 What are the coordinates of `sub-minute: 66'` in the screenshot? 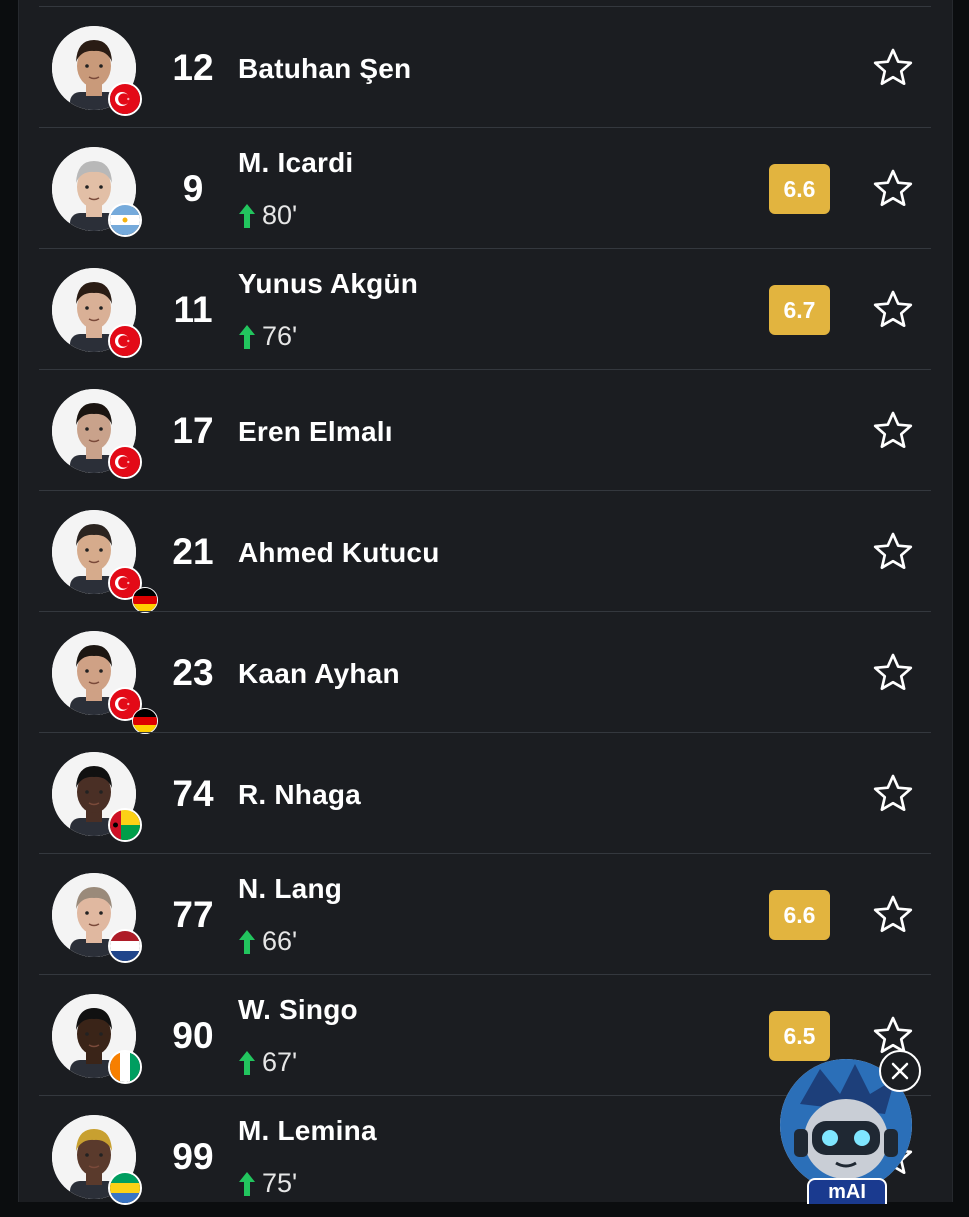 It's located at (280, 941).